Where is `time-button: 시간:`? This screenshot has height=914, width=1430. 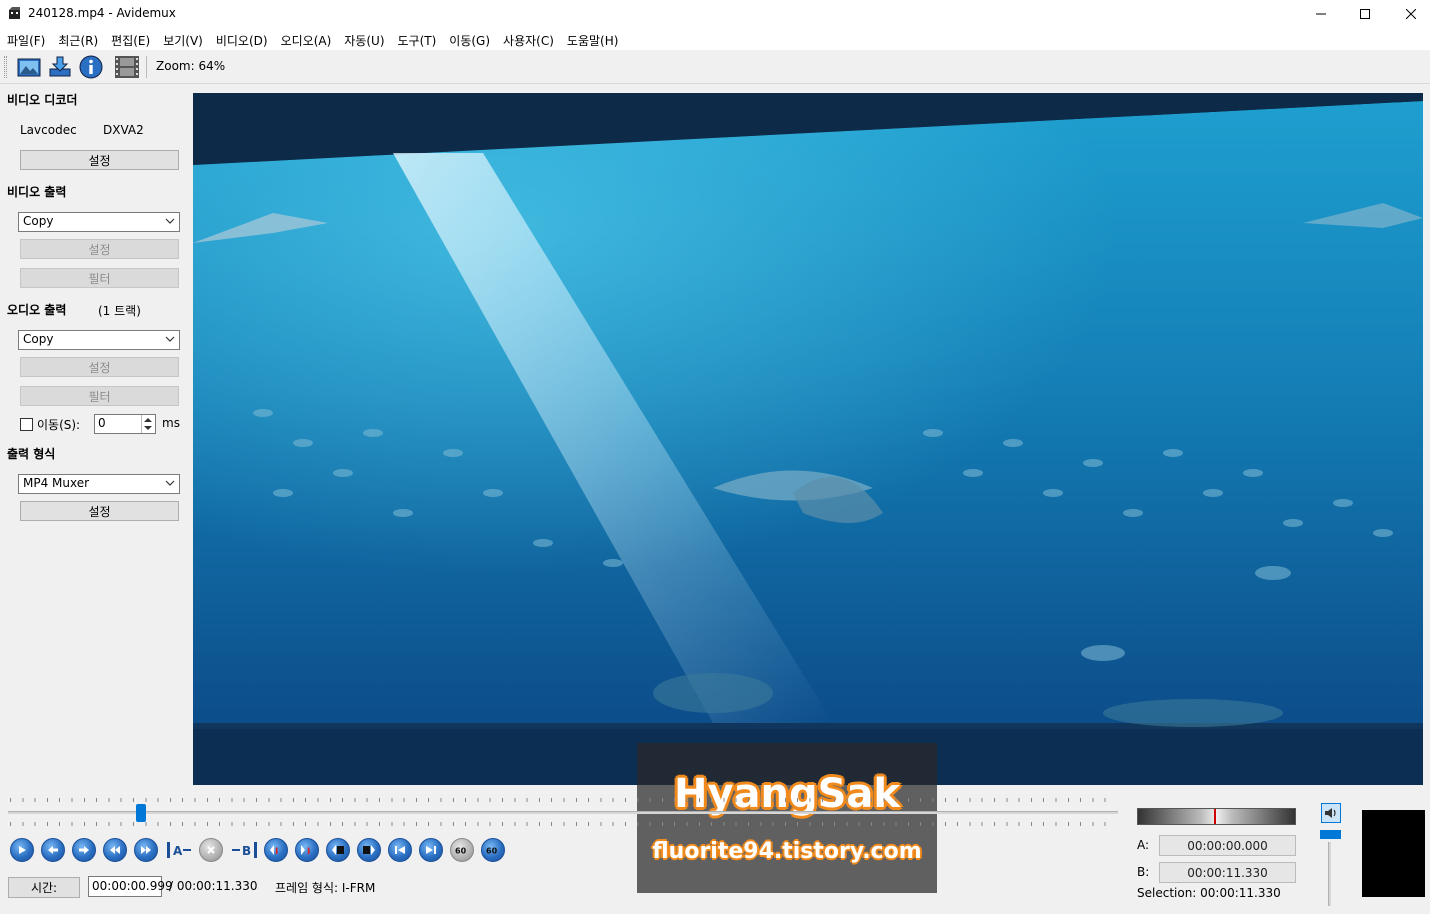 time-button: 시간: is located at coordinates (44, 887).